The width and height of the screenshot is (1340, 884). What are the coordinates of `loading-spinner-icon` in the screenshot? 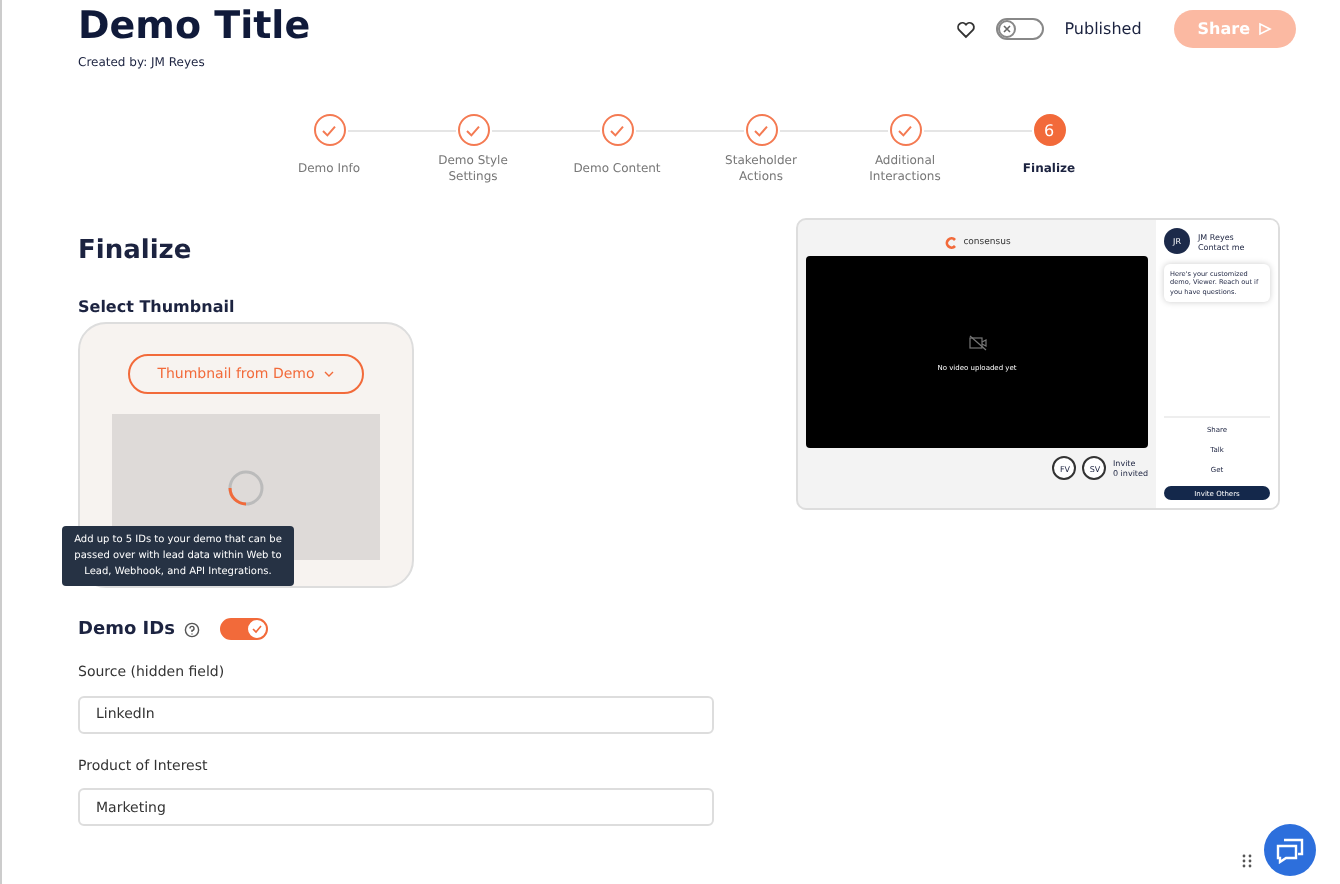 It's located at (246, 487).